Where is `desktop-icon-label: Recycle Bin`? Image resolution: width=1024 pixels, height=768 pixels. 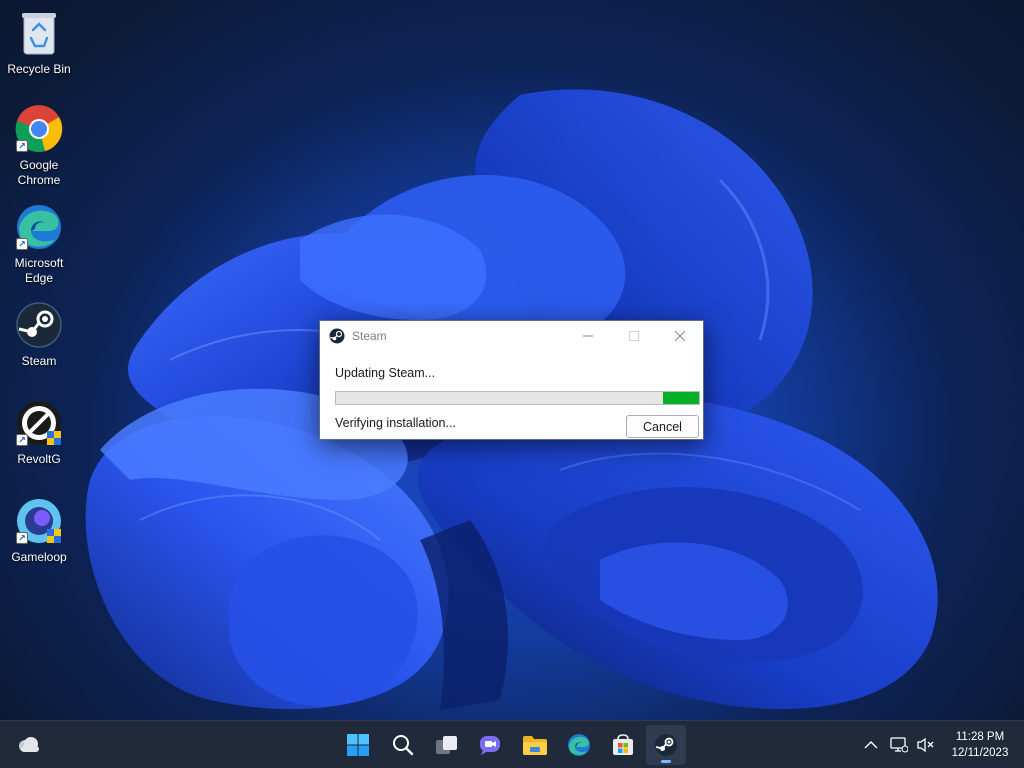 desktop-icon-label: Recycle Bin is located at coordinates (39, 69).